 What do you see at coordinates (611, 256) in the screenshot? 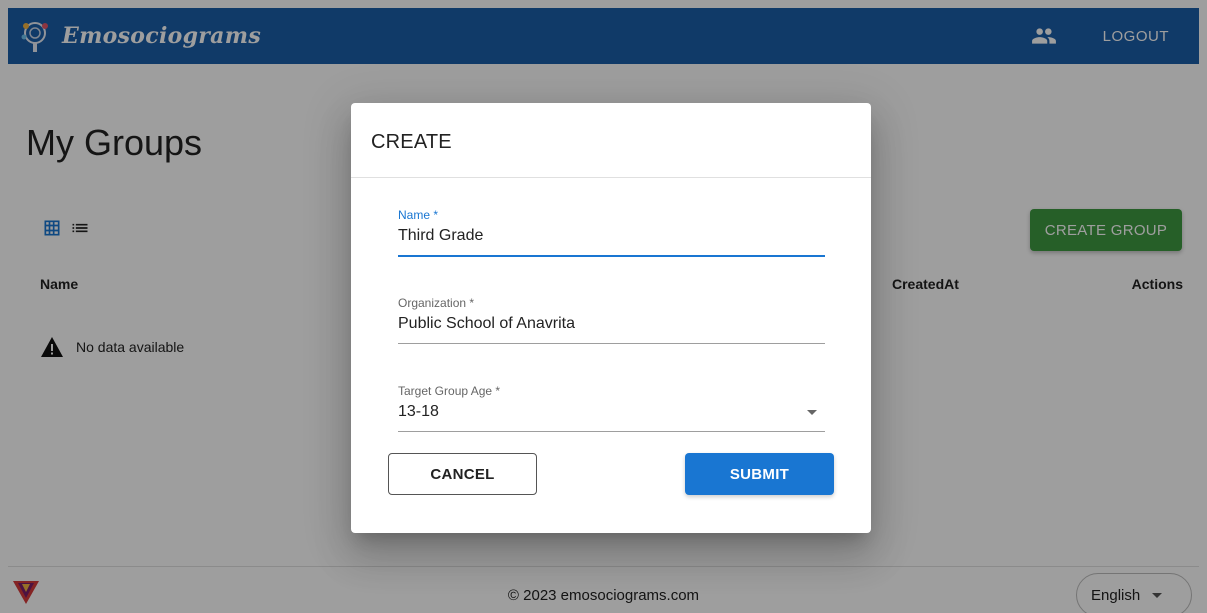
I see `name-field-underline` at bounding box center [611, 256].